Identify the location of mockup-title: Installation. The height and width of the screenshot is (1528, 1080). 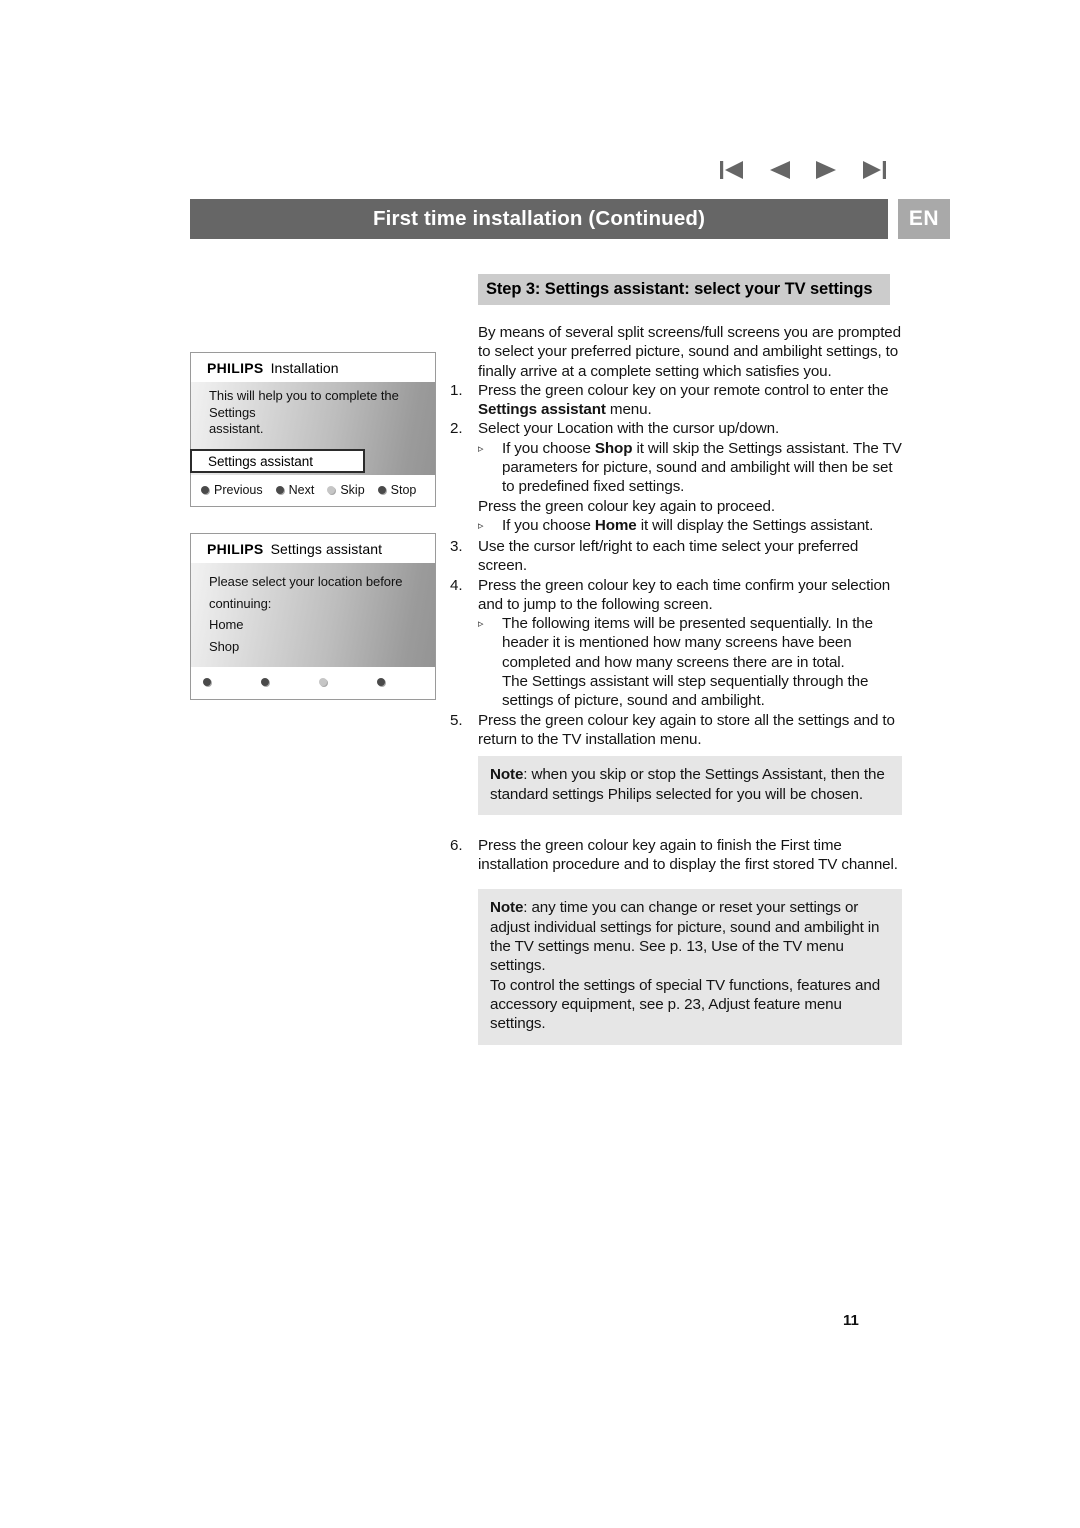
(304, 367).